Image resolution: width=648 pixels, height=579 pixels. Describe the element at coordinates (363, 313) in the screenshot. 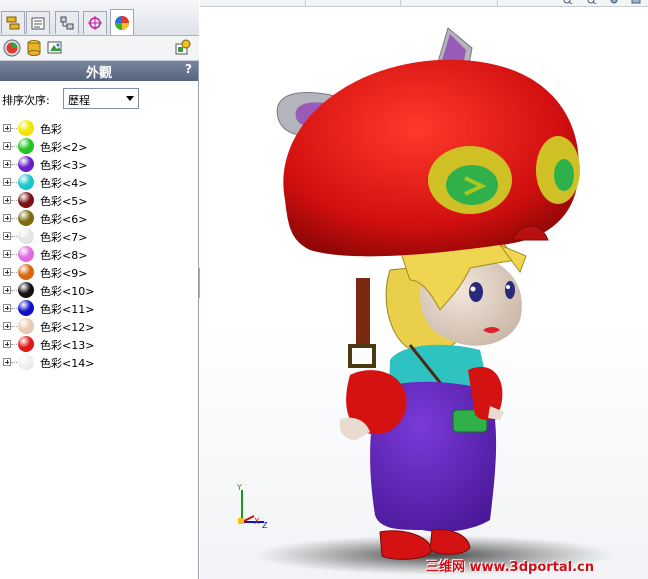

I see `cap-strap` at that location.